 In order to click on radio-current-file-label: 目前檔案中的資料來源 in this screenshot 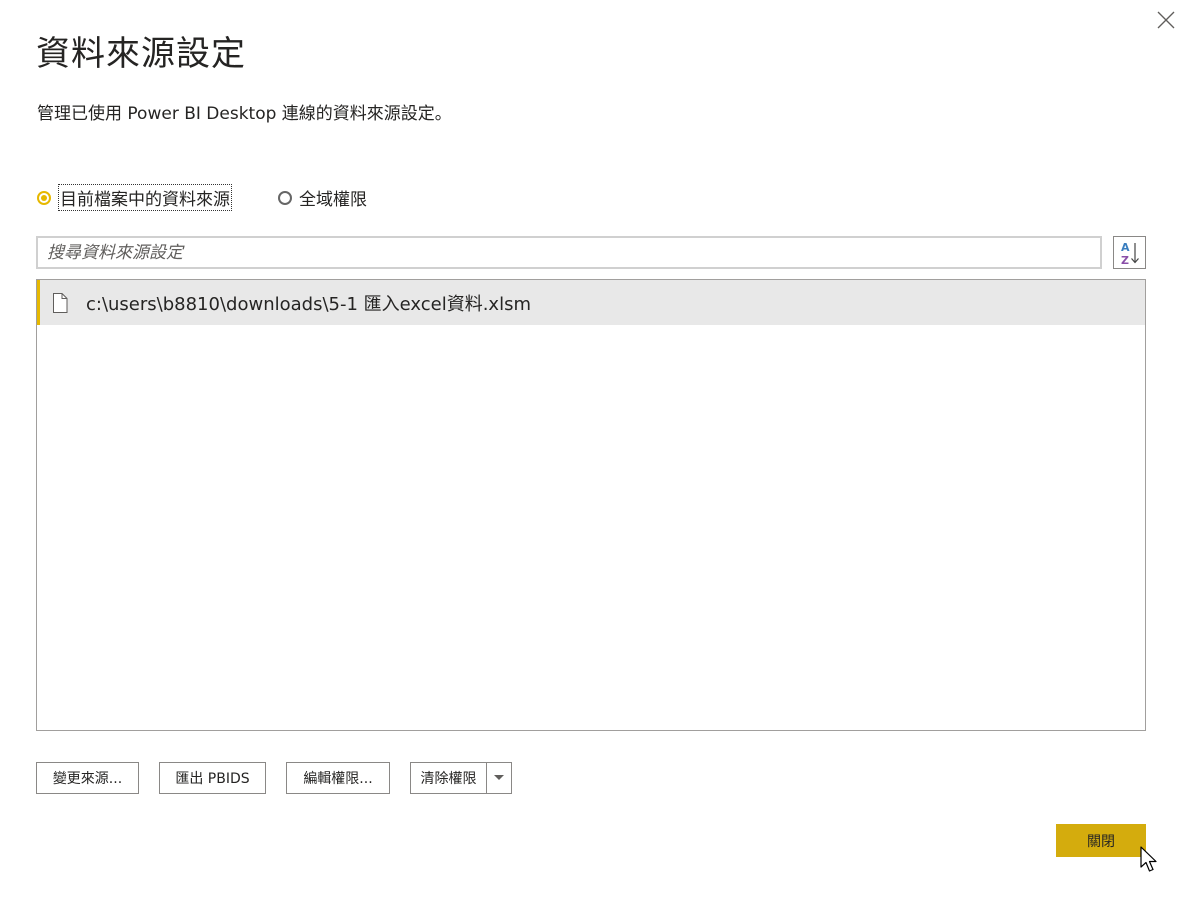, I will do `click(145, 197)`.